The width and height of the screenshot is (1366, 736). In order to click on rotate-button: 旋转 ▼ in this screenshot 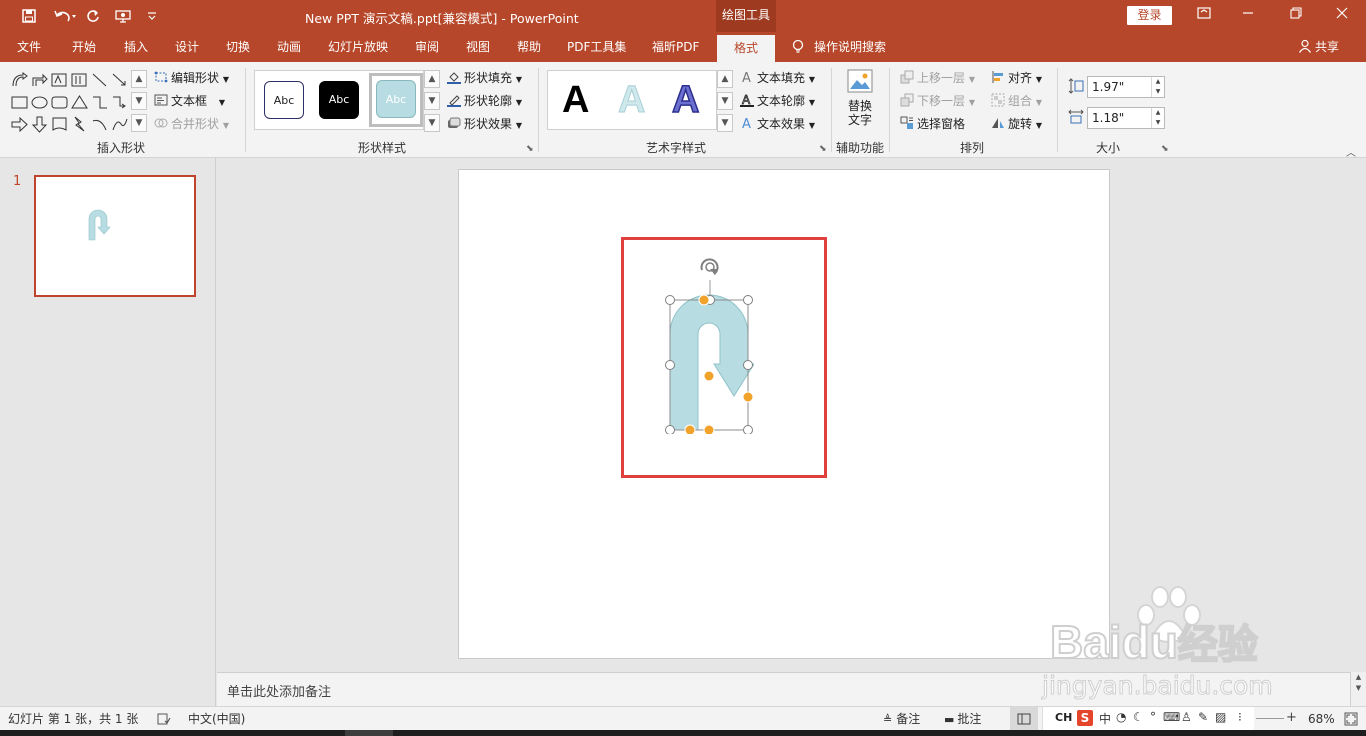, I will do `click(1016, 124)`.